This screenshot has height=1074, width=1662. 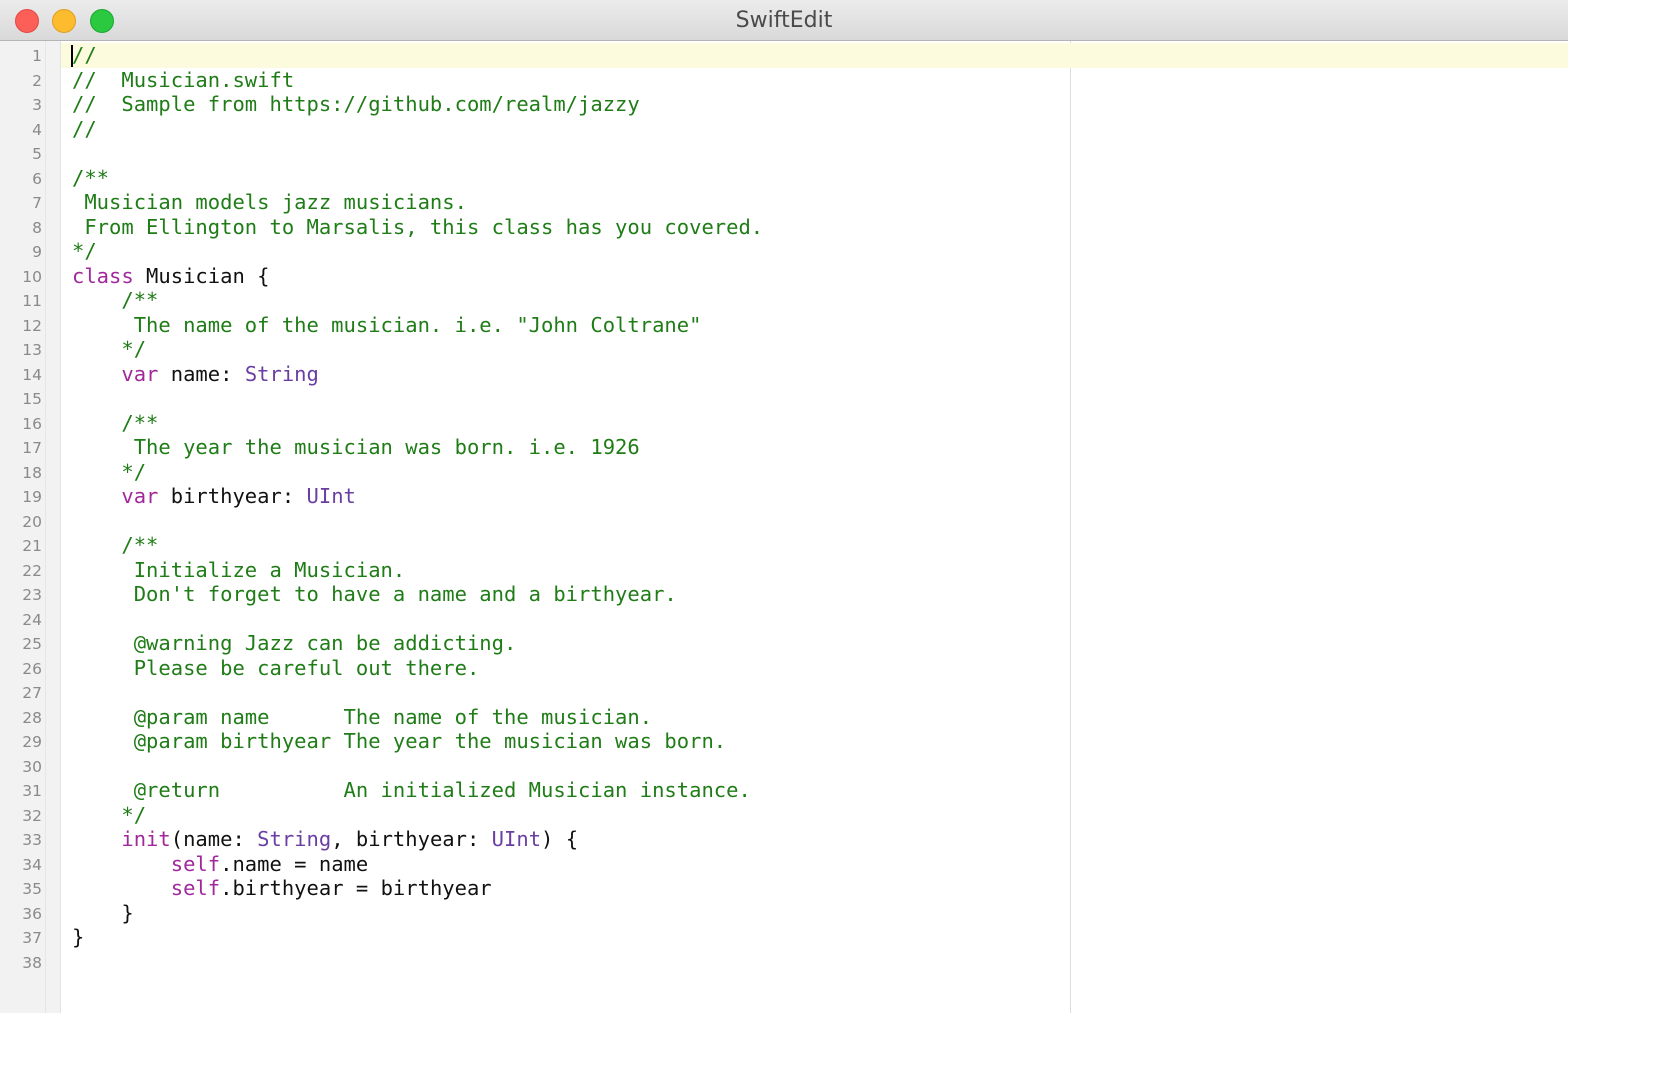 What do you see at coordinates (32, 276) in the screenshot?
I see `line-number: 10` at bounding box center [32, 276].